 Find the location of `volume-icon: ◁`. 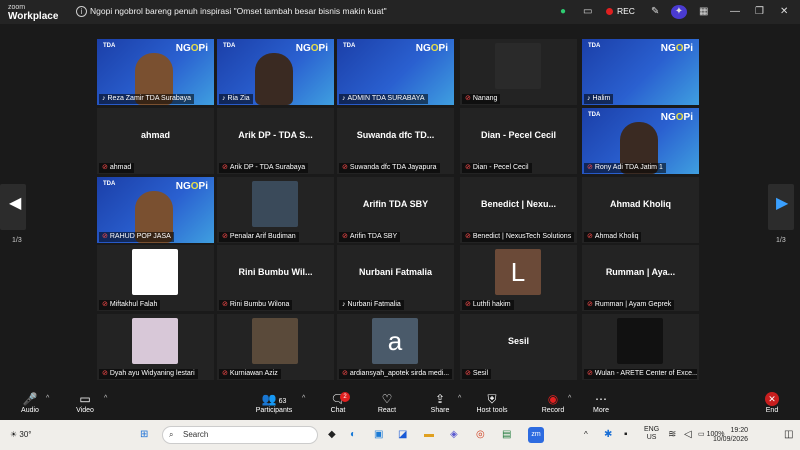

volume-icon: ◁ is located at coordinates (688, 435).